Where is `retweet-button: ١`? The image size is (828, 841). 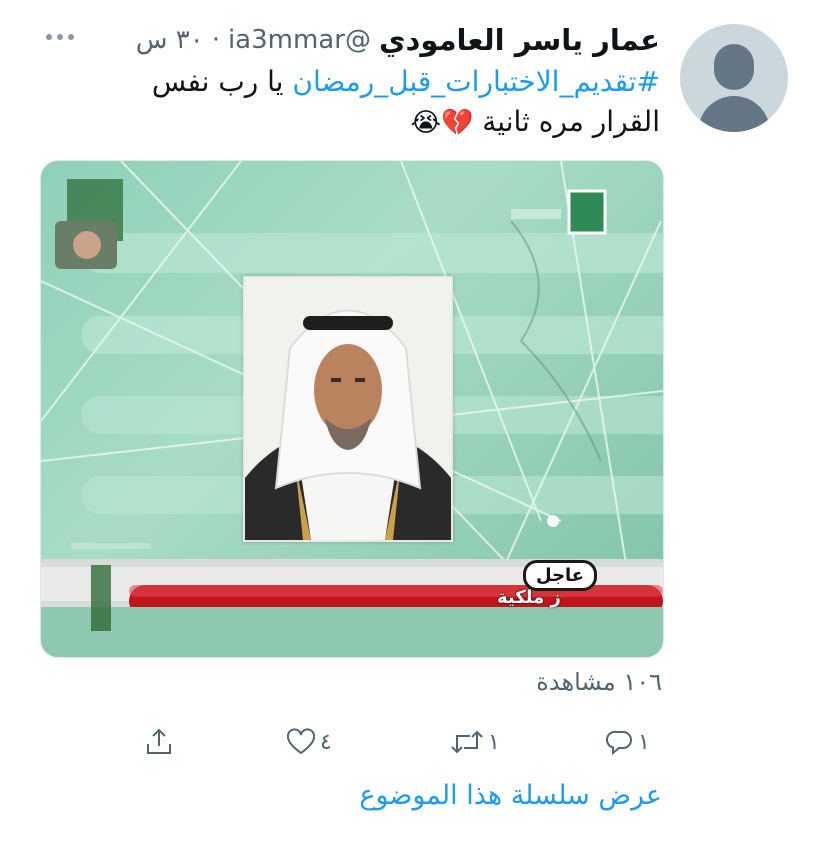
retweet-button: ١ is located at coordinates (475, 742).